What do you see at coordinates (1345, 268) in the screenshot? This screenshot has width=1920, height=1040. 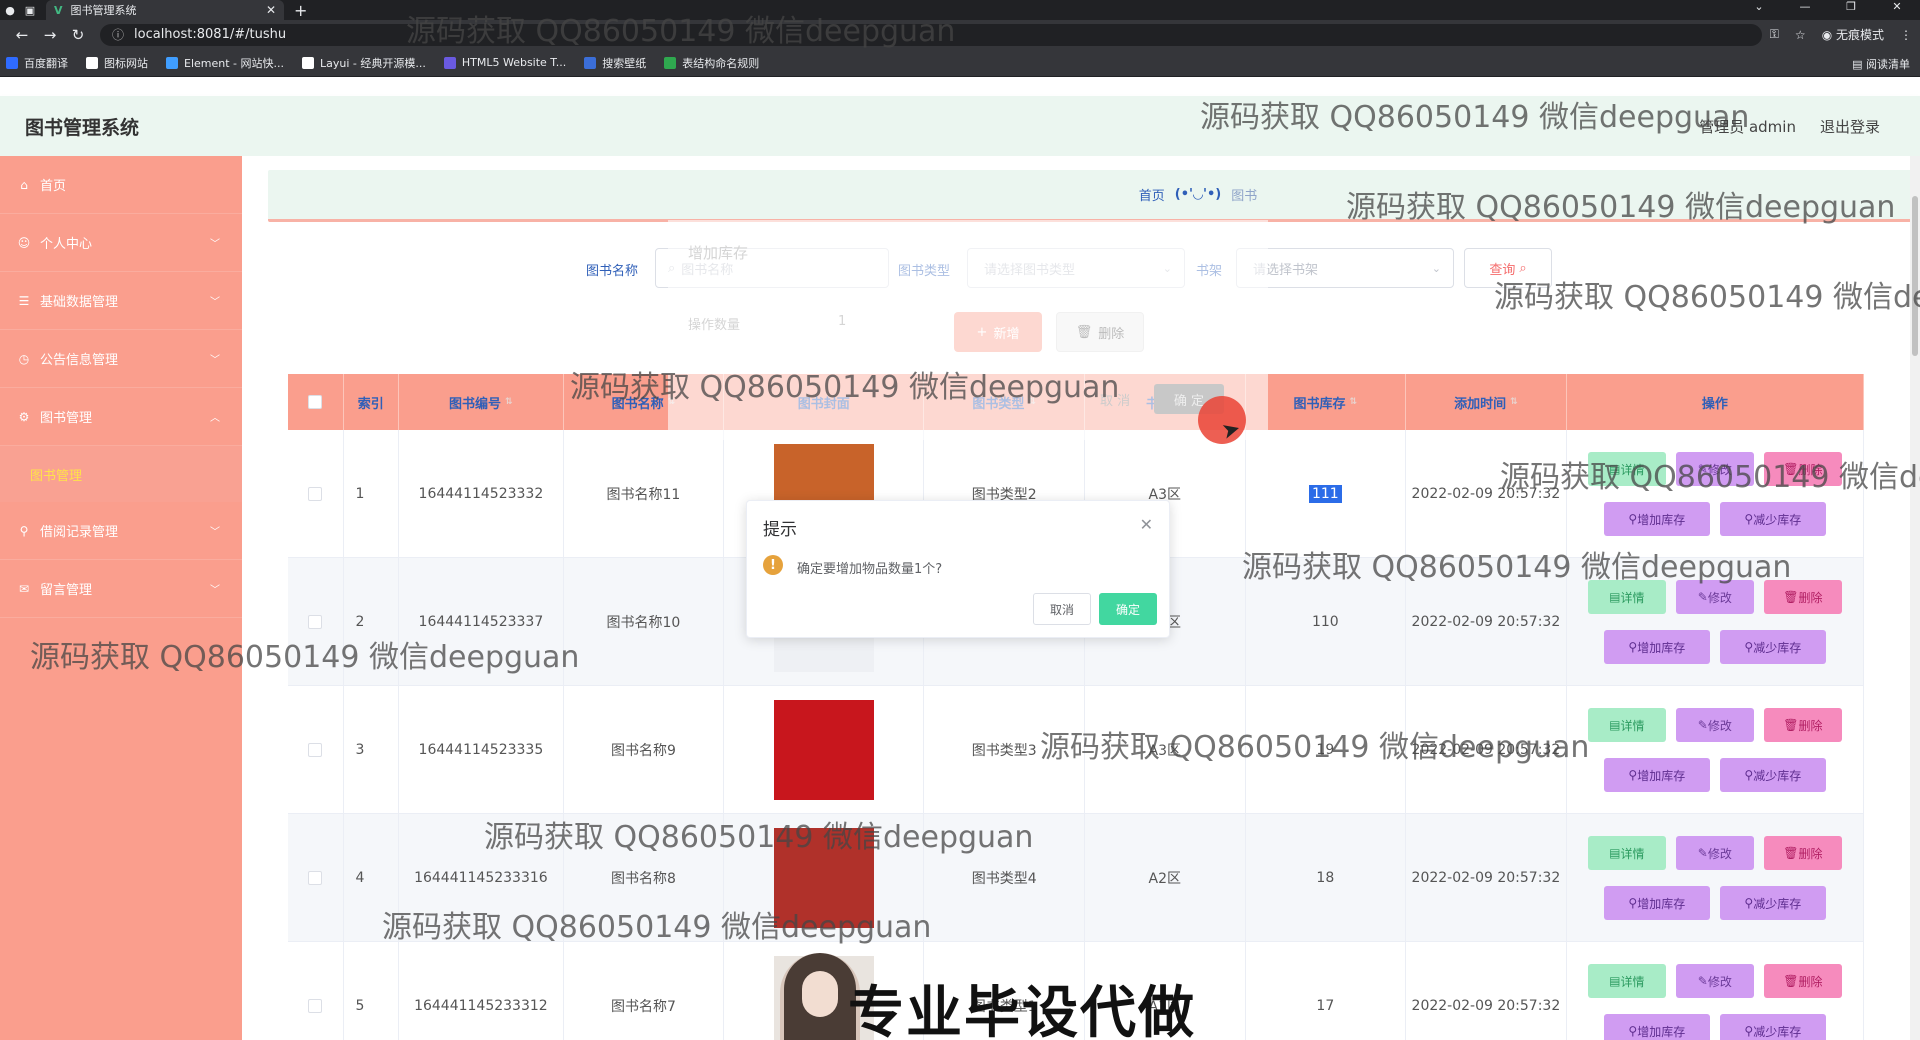 I see `shelf-select: 请选择书架 ⌄` at bounding box center [1345, 268].